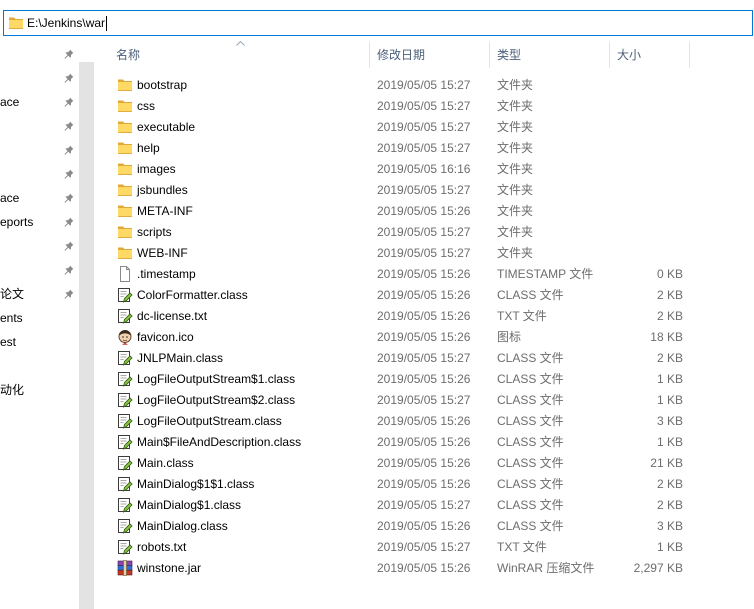 This screenshot has width=754, height=609. What do you see at coordinates (669, 526) in the screenshot?
I see `file-size: 3 KB` at bounding box center [669, 526].